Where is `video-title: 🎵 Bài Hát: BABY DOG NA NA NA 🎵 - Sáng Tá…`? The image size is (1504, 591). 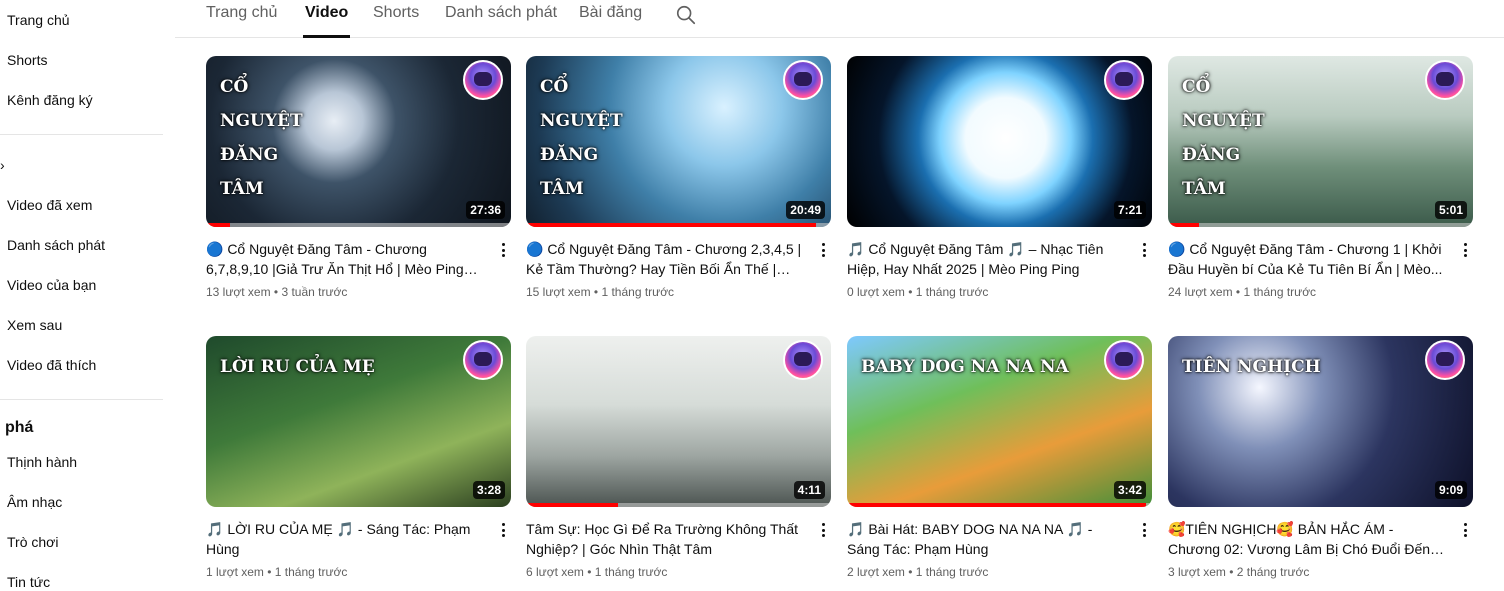
video-title: 🎵 Bài Hát: BABY DOG NA NA NA 🎵 - Sáng Tá… is located at coordinates (987, 539).